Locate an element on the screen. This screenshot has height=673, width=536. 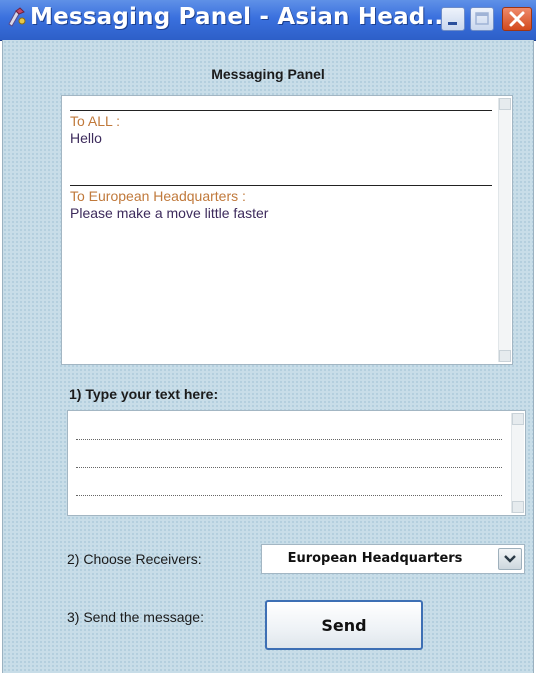
message-text: Hello is located at coordinates (86, 138).